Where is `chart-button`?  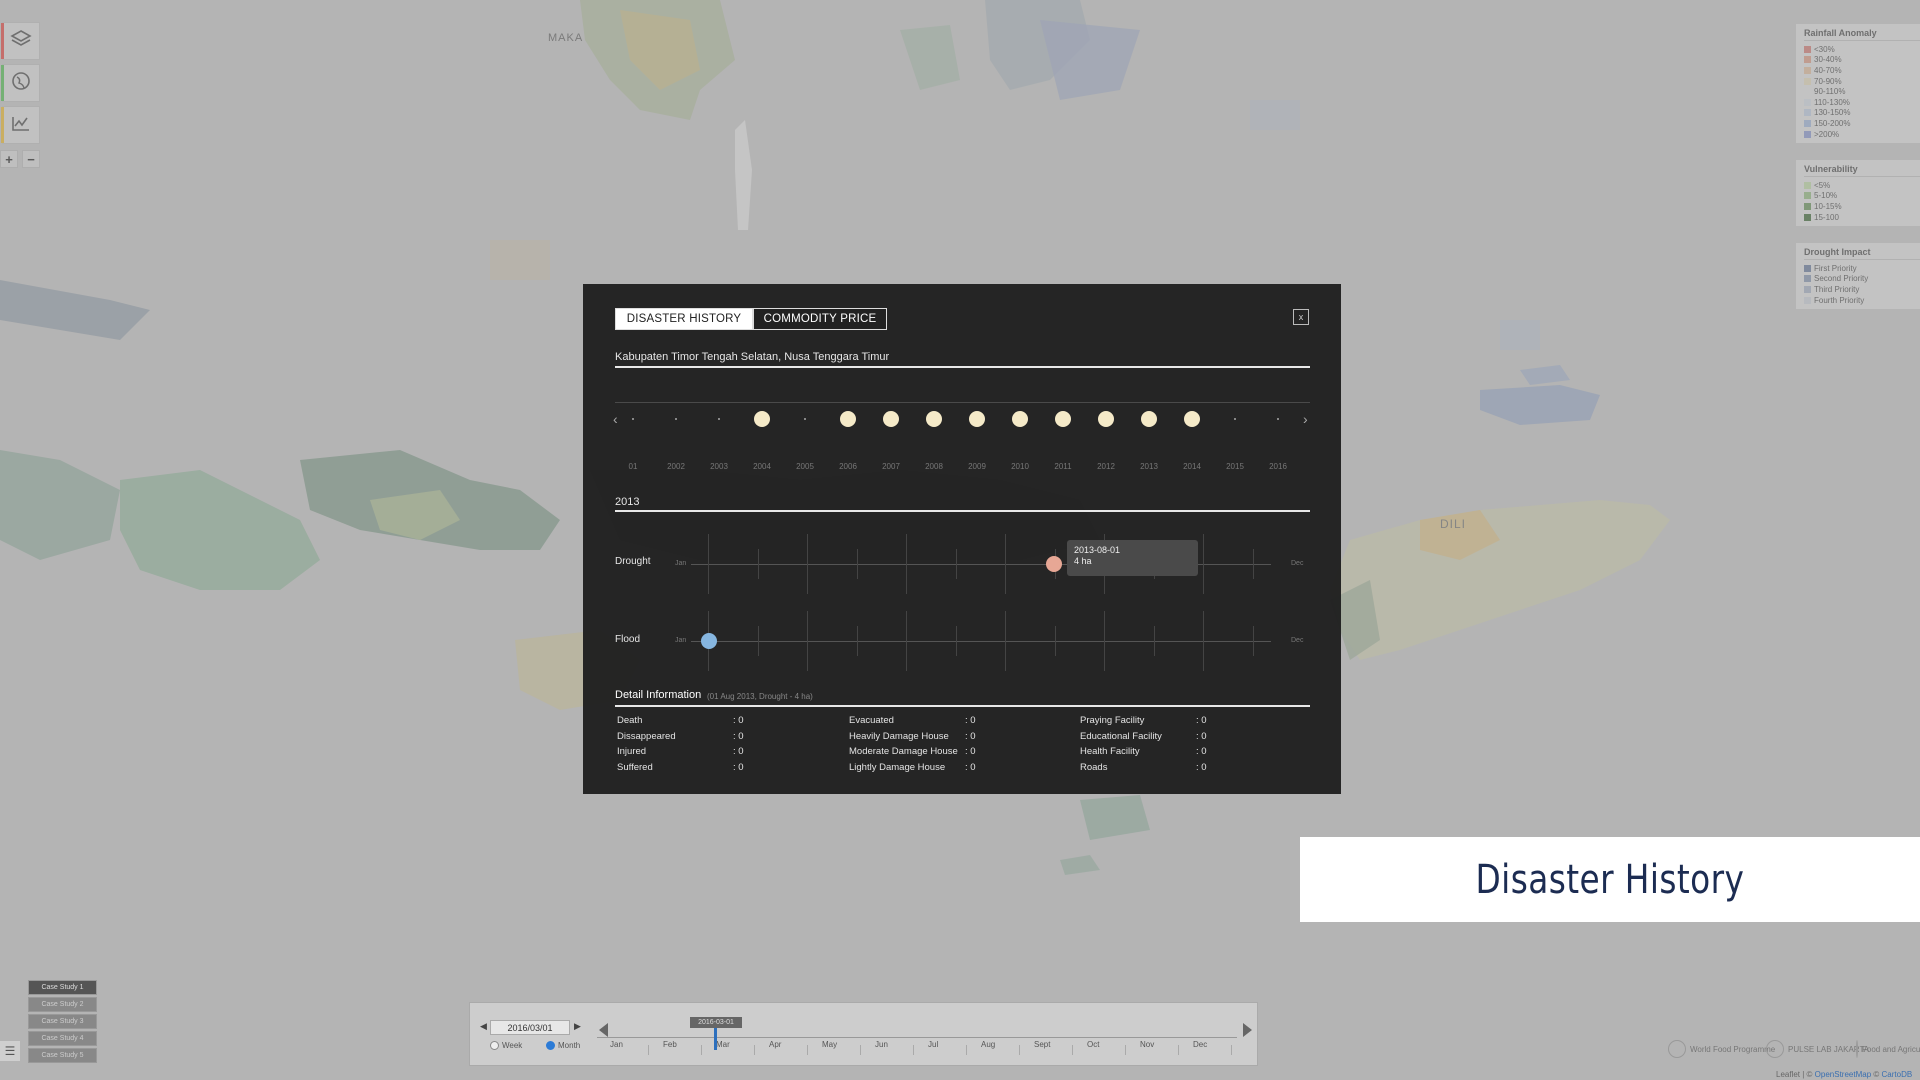 chart-button is located at coordinates (20, 125).